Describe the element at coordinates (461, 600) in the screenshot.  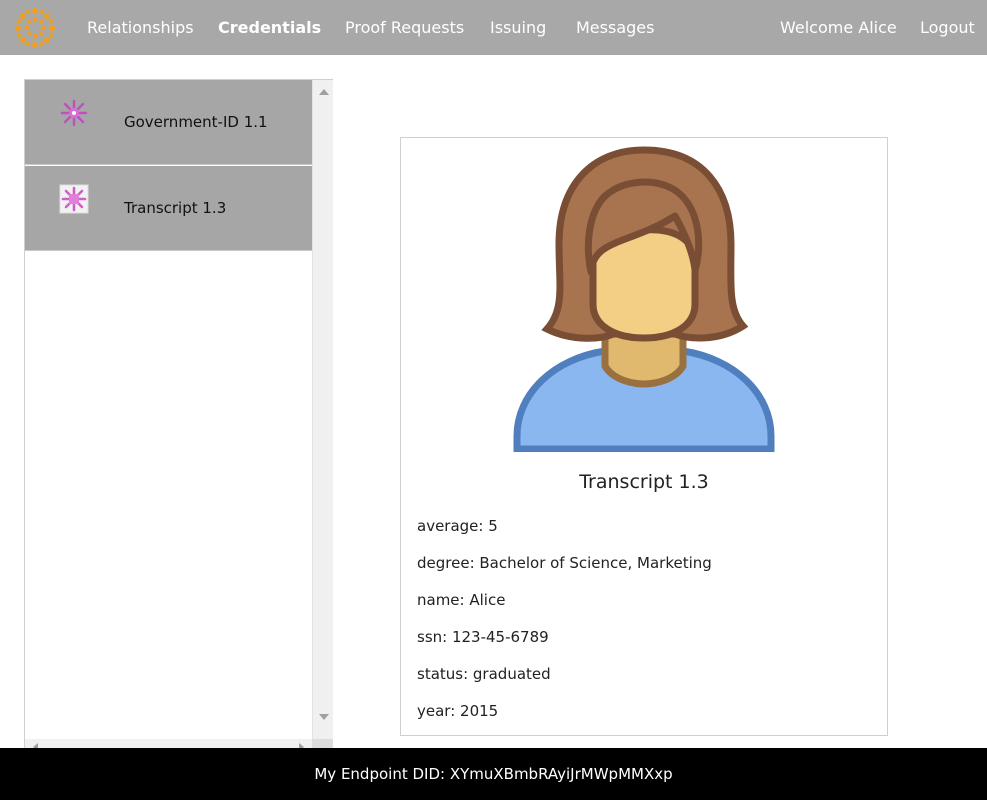
I see `attribute-name: name: Alice` at that location.